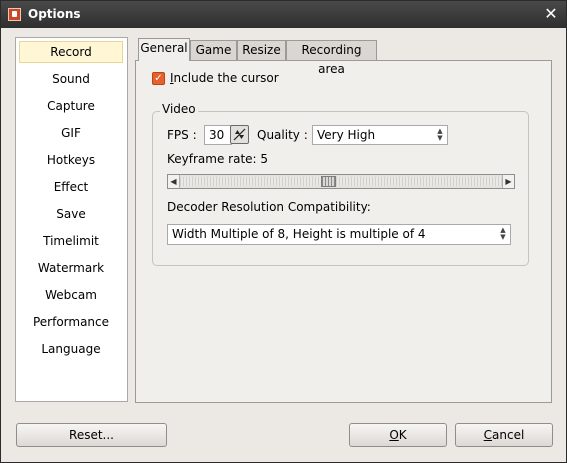  Describe the element at coordinates (71, 268) in the screenshot. I see `sidebar-item-watermark: Watermark` at that location.